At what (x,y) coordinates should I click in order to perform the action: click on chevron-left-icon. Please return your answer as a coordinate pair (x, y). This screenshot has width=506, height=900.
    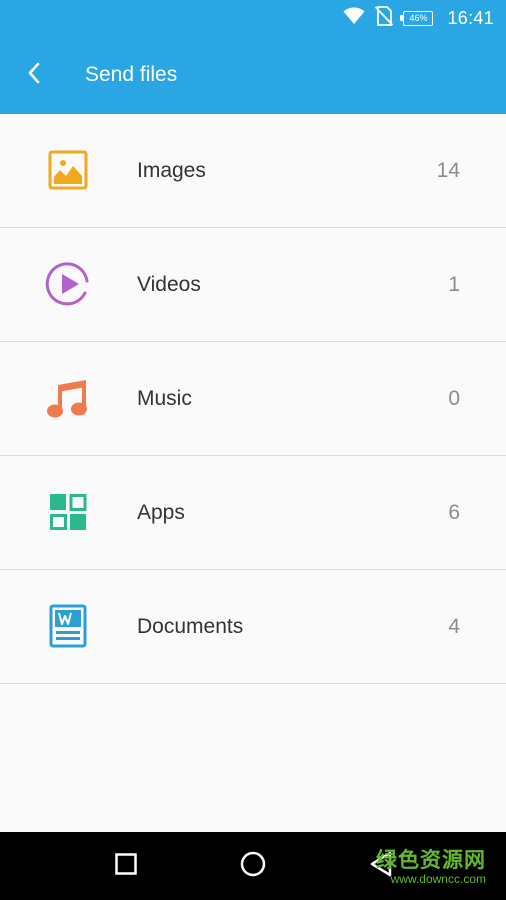
    Looking at the image, I should click on (34, 75).